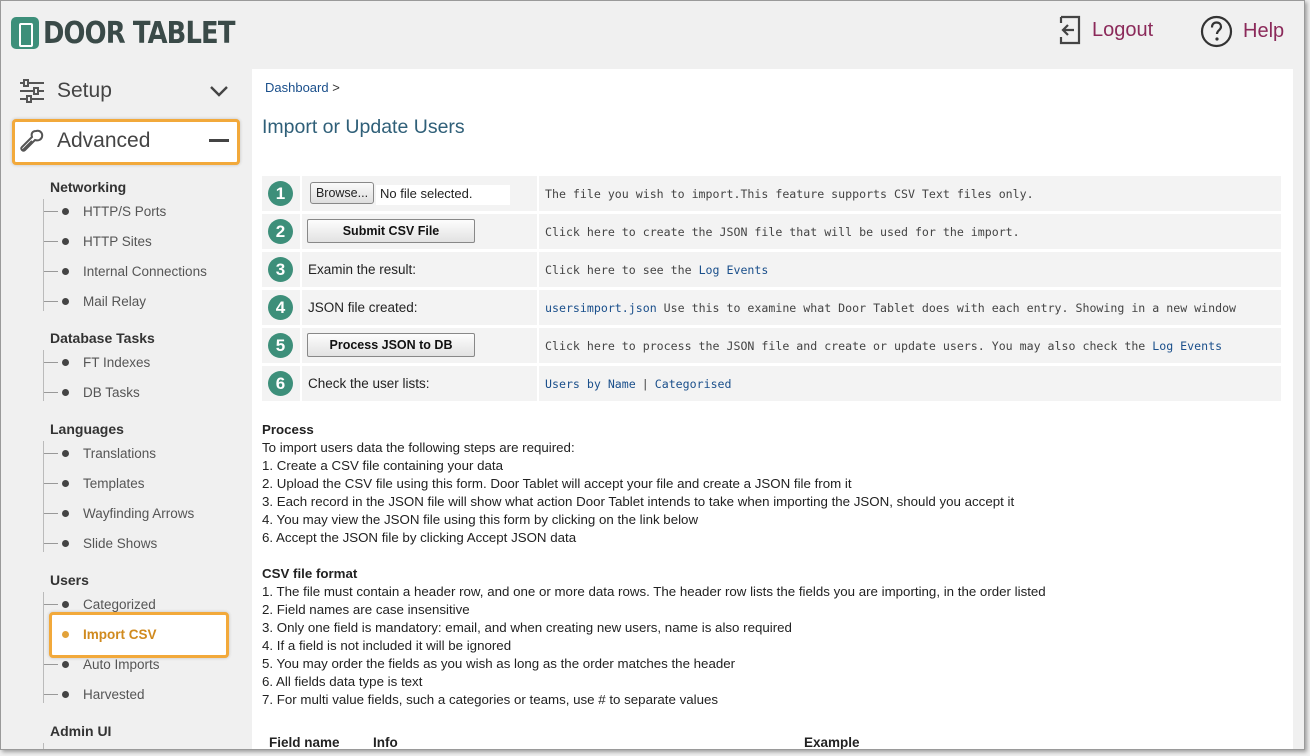  I want to click on sidebar-item-auto-imports: Auto Imports, so click(139, 664).